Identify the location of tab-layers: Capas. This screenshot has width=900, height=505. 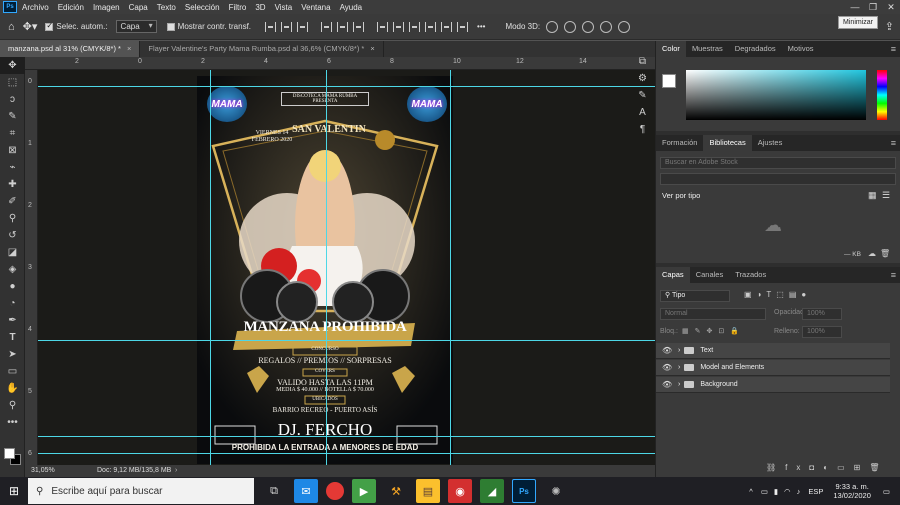
(673, 275).